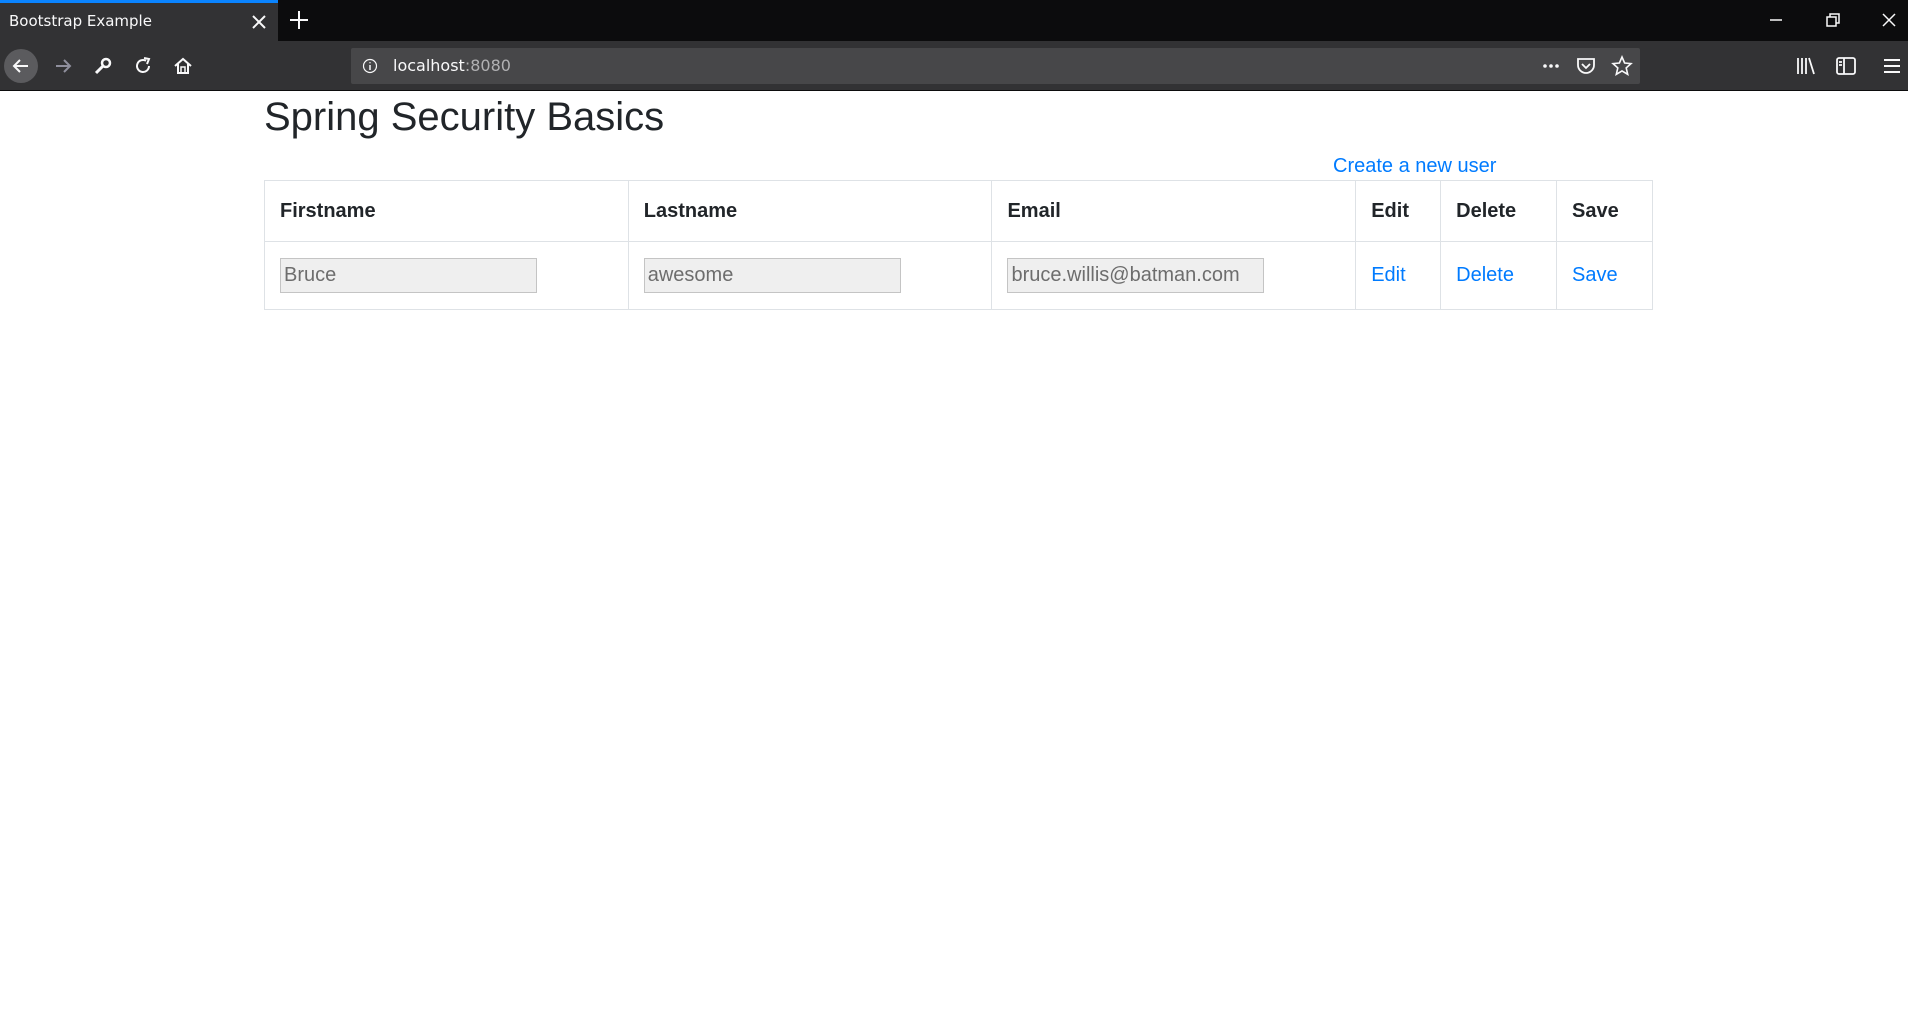  Describe the element at coordinates (1499, 211) in the screenshot. I see `header-delete: Delete` at that location.